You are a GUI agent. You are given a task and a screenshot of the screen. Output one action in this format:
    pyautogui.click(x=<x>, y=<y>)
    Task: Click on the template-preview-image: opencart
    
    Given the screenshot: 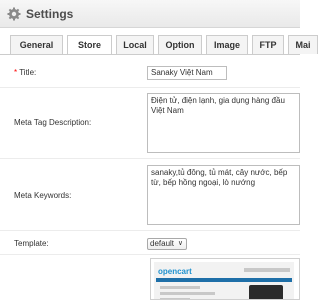 What is the action you would take?
    pyautogui.click(x=225, y=279)
    